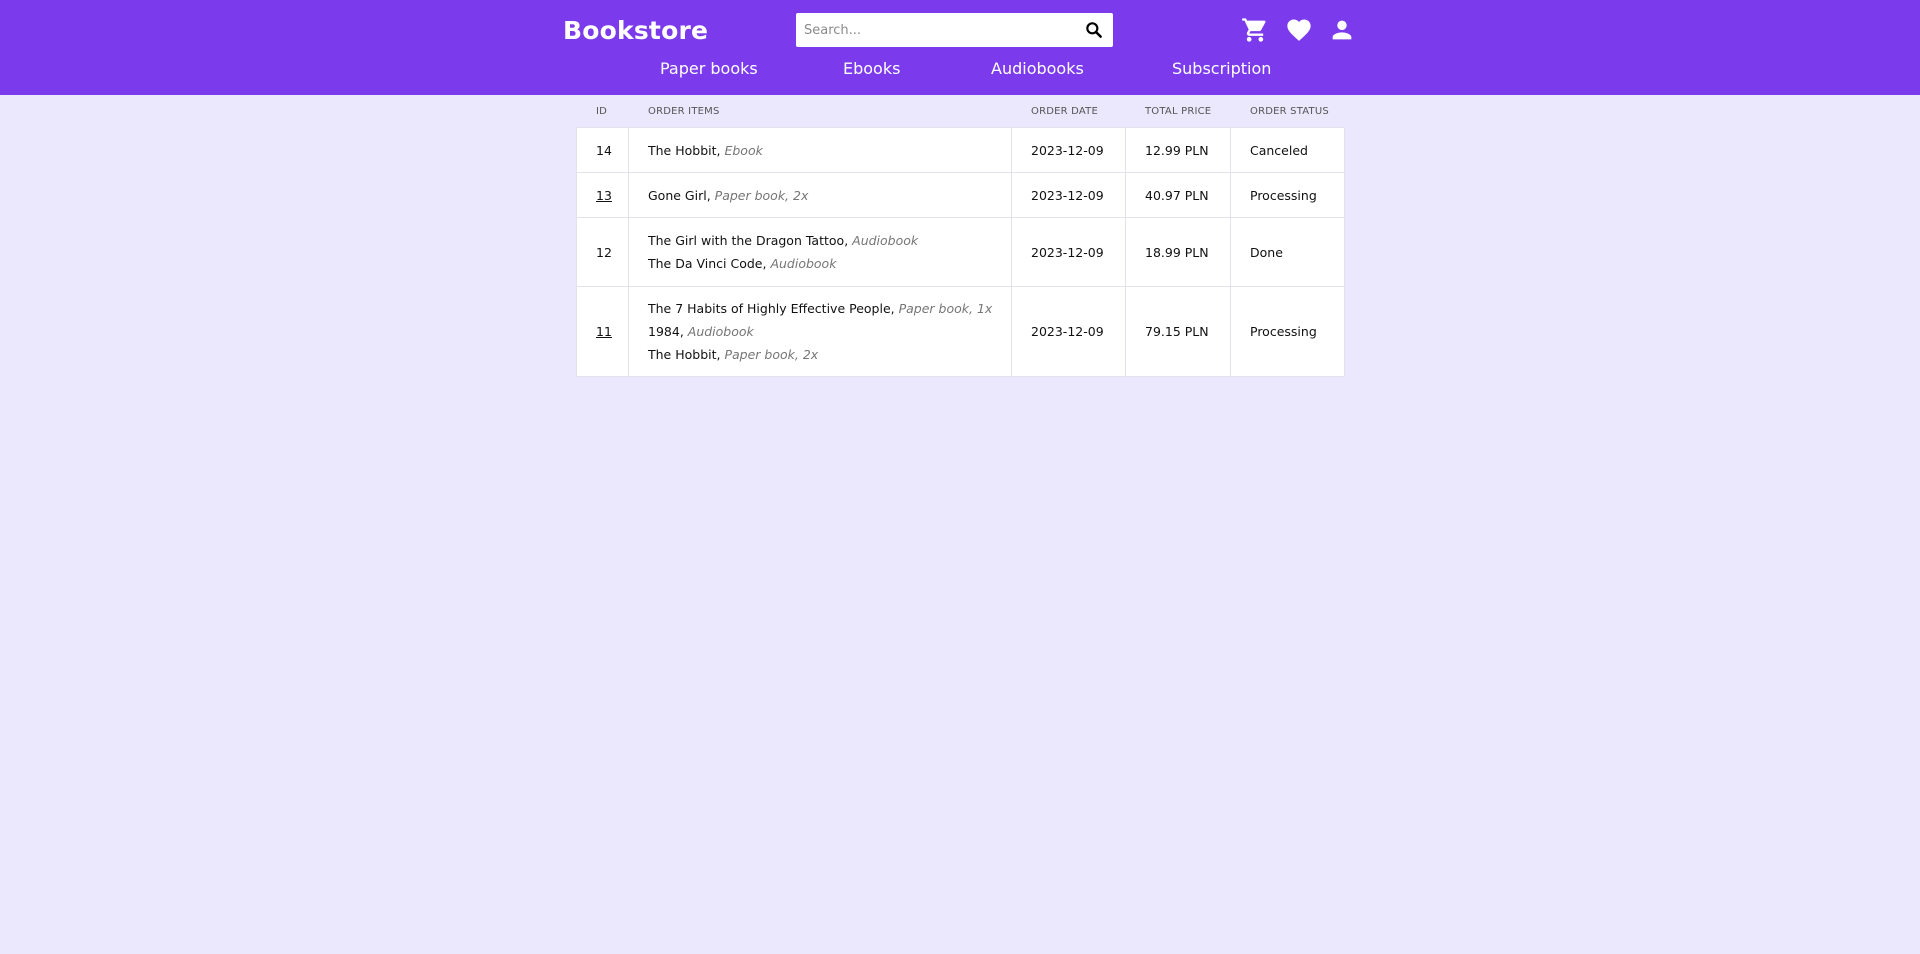 The width and height of the screenshot is (1920, 954). I want to click on order-item: 1984, Audiobook, so click(820, 331).